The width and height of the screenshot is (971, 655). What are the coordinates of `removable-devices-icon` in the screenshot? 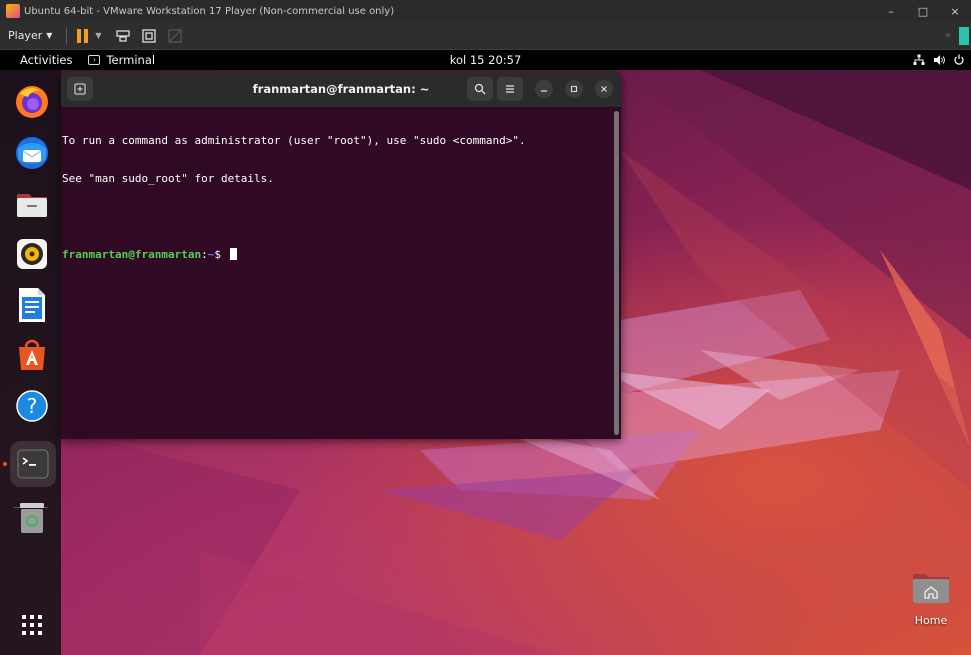 It's located at (123, 36).